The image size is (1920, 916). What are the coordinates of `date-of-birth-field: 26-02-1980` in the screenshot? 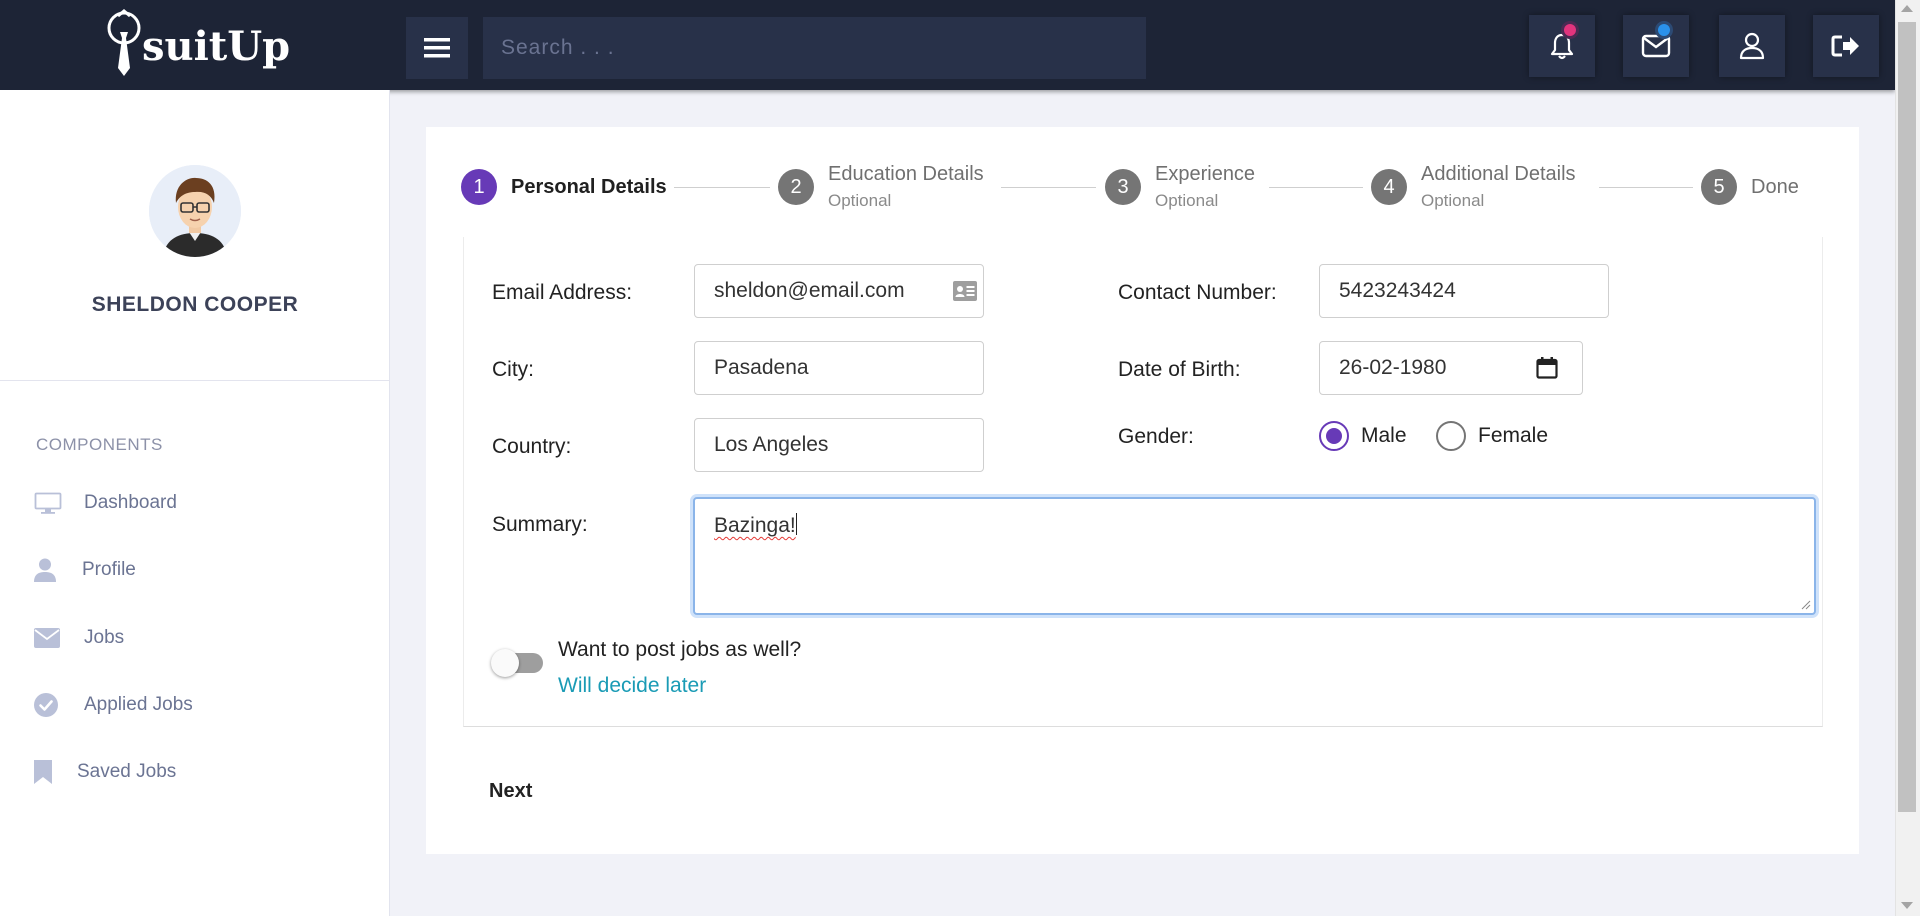 It's located at (1451, 368).